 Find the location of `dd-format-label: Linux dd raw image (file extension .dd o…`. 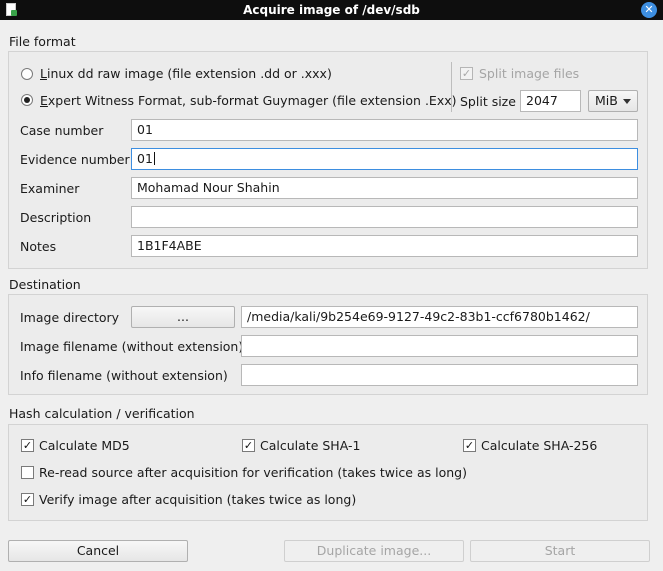

dd-format-label: Linux dd raw image (file extension .dd o… is located at coordinates (186, 73).